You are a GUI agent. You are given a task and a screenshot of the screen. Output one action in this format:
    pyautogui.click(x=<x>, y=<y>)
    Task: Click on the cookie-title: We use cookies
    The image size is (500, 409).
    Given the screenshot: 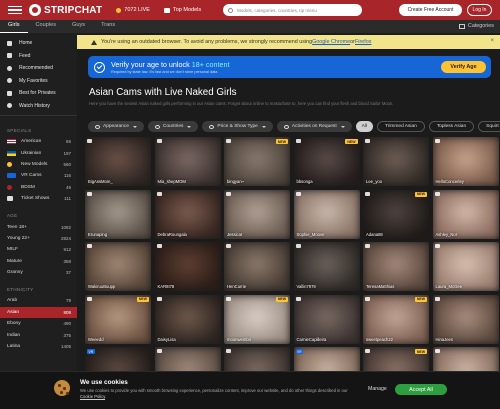 What is the action you would take?
    pyautogui.click(x=104, y=382)
    